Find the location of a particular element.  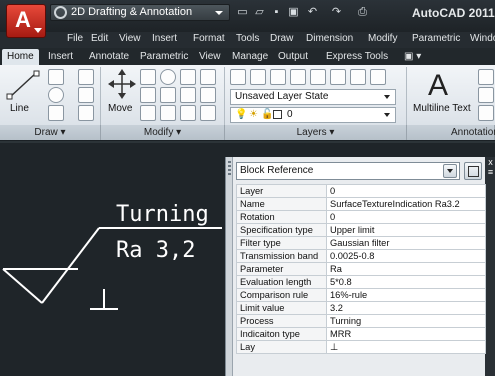

property-row: Transmission band 0.0025-0.8 is located at coordinates (361, 256).